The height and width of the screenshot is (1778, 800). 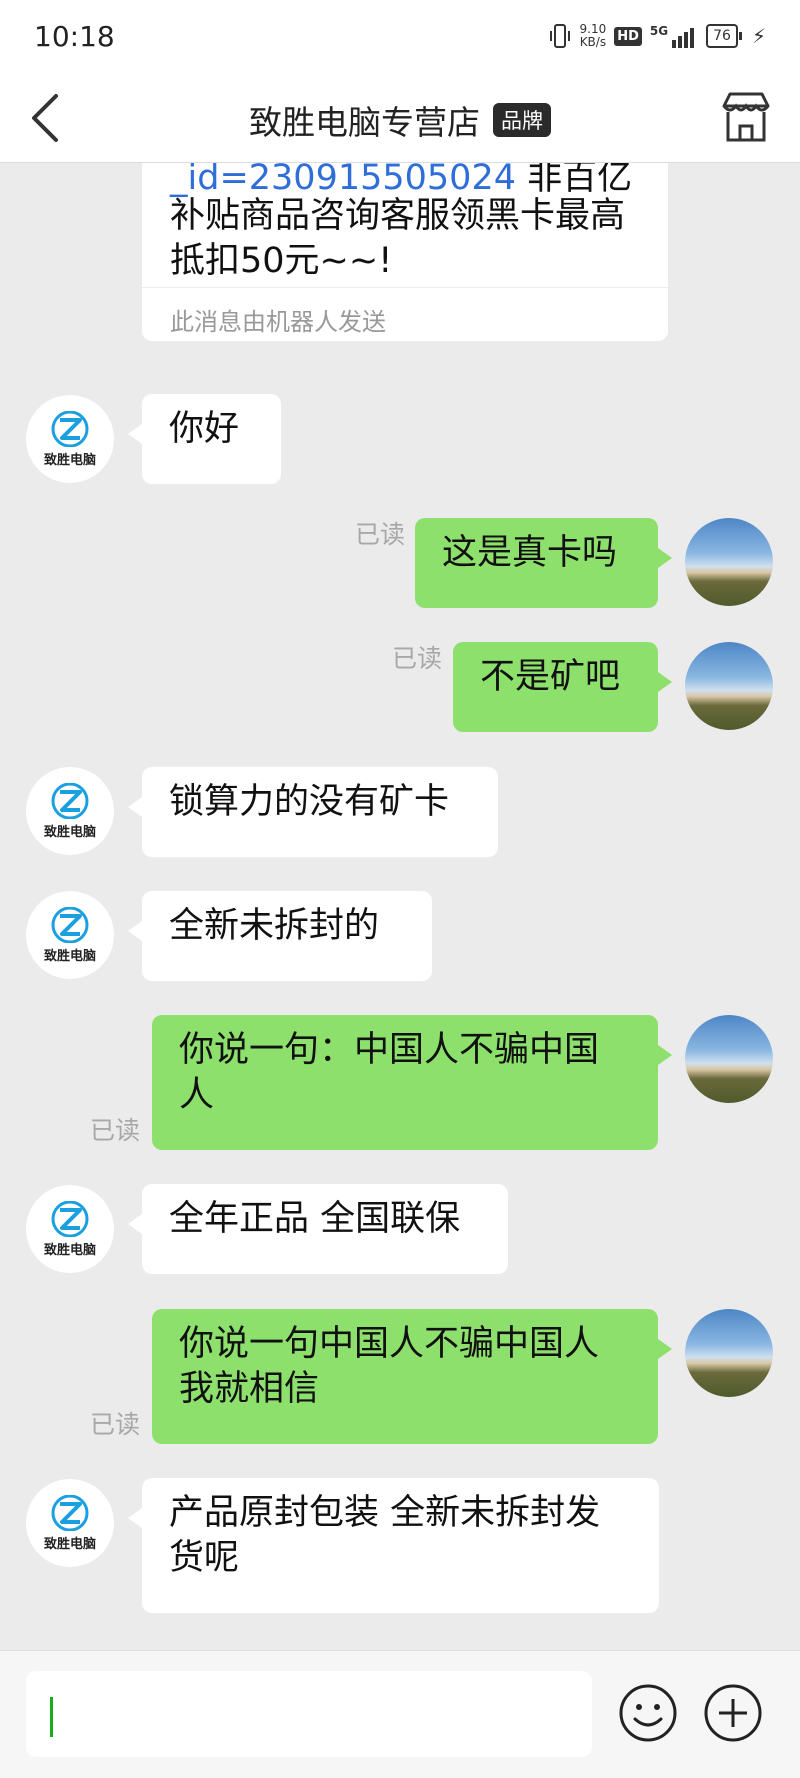 I want to click on battery-level: 76, so click(x=722, y=36).